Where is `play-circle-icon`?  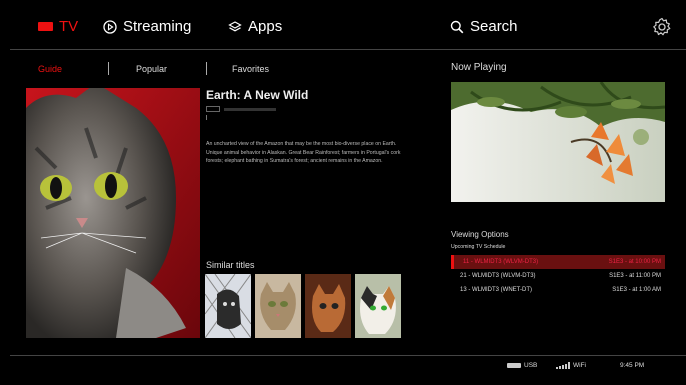 play-circle-icon is located at coordinates (110, 26).